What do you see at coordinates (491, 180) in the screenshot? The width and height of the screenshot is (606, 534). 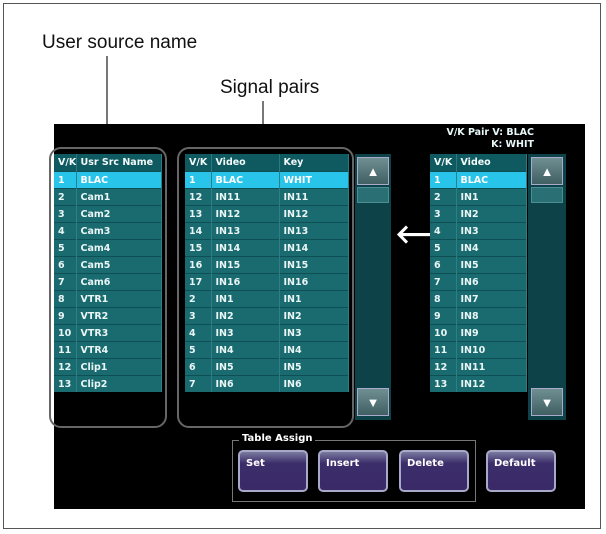 I see `table-cell: BLAC` at bounding box center [491, 180].